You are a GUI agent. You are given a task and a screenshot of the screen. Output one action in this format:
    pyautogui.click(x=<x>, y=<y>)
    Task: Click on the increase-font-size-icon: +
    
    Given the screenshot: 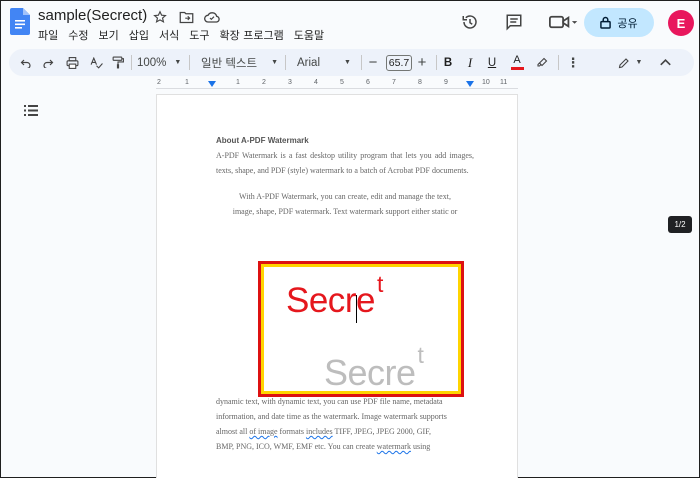 What is the action you would take?
    pyautogui.click(x=422, y=62)
    